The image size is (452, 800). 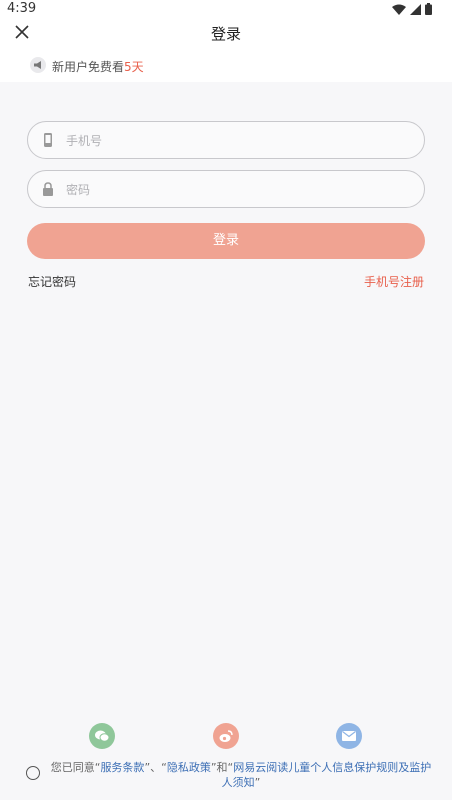 What do you see at coordinates (394, 281) in the screenshot?
I see `phone-register-link: 手机号注册` at bounding box center [394, 281].